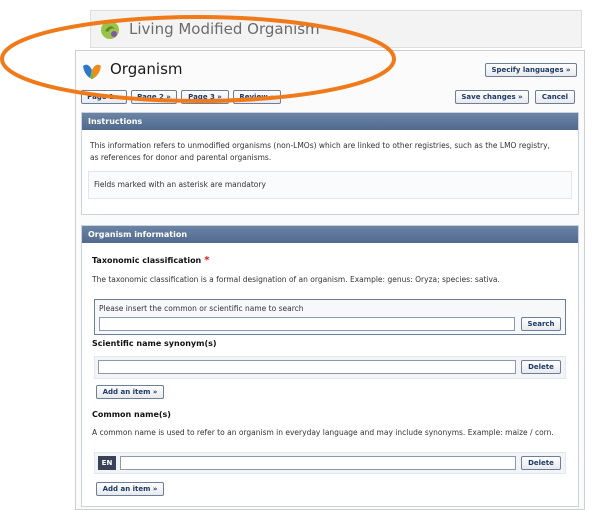 This screenshot has width=600, height=510. What do you see at coordinates (330, 121) in the screenshot?
I see `instructions-header: Instructions` at bounding box center [330, 121].